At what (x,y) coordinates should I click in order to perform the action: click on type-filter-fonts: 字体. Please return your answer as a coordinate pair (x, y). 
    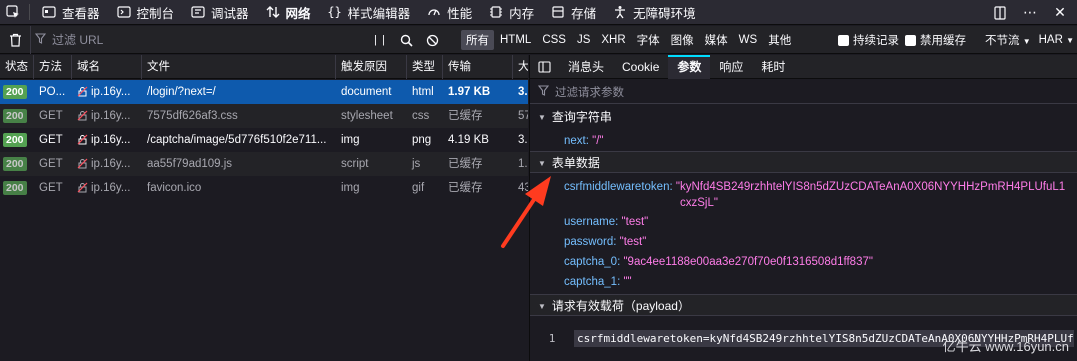
    Looking at the image, I should click on (648, 40).